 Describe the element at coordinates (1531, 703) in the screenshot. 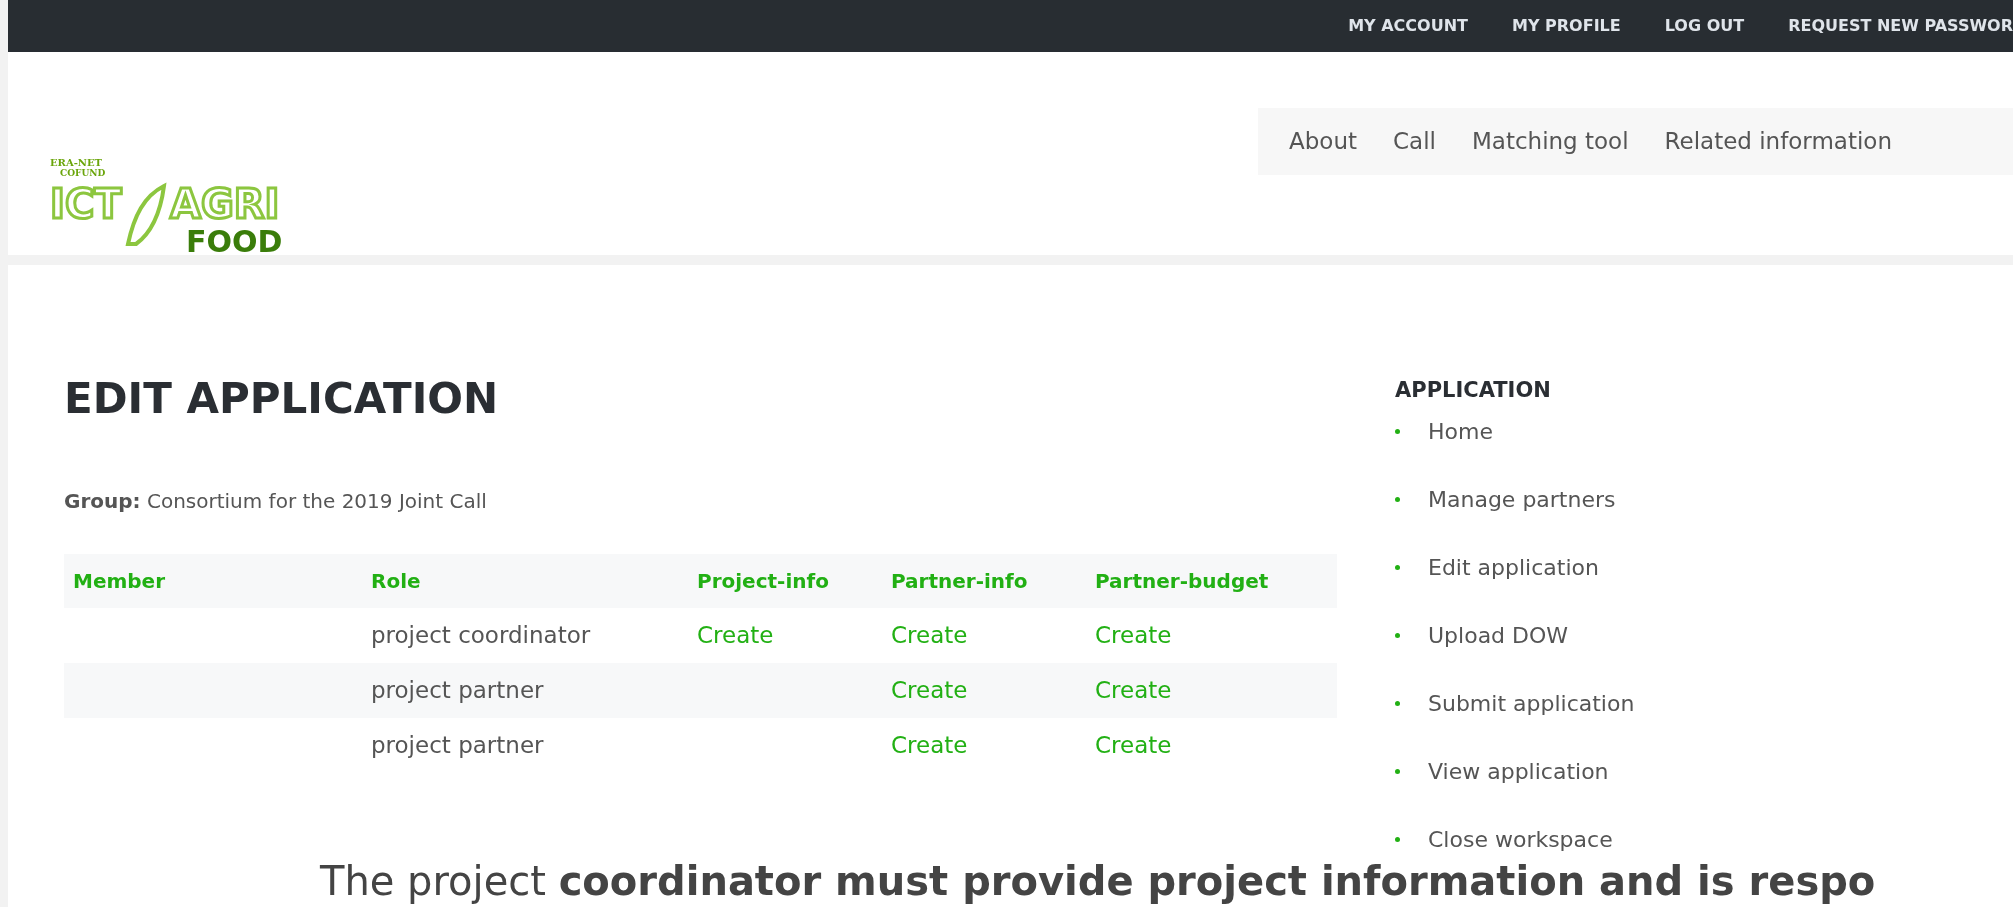

I see `sidebar-link: Submit application` at that location.